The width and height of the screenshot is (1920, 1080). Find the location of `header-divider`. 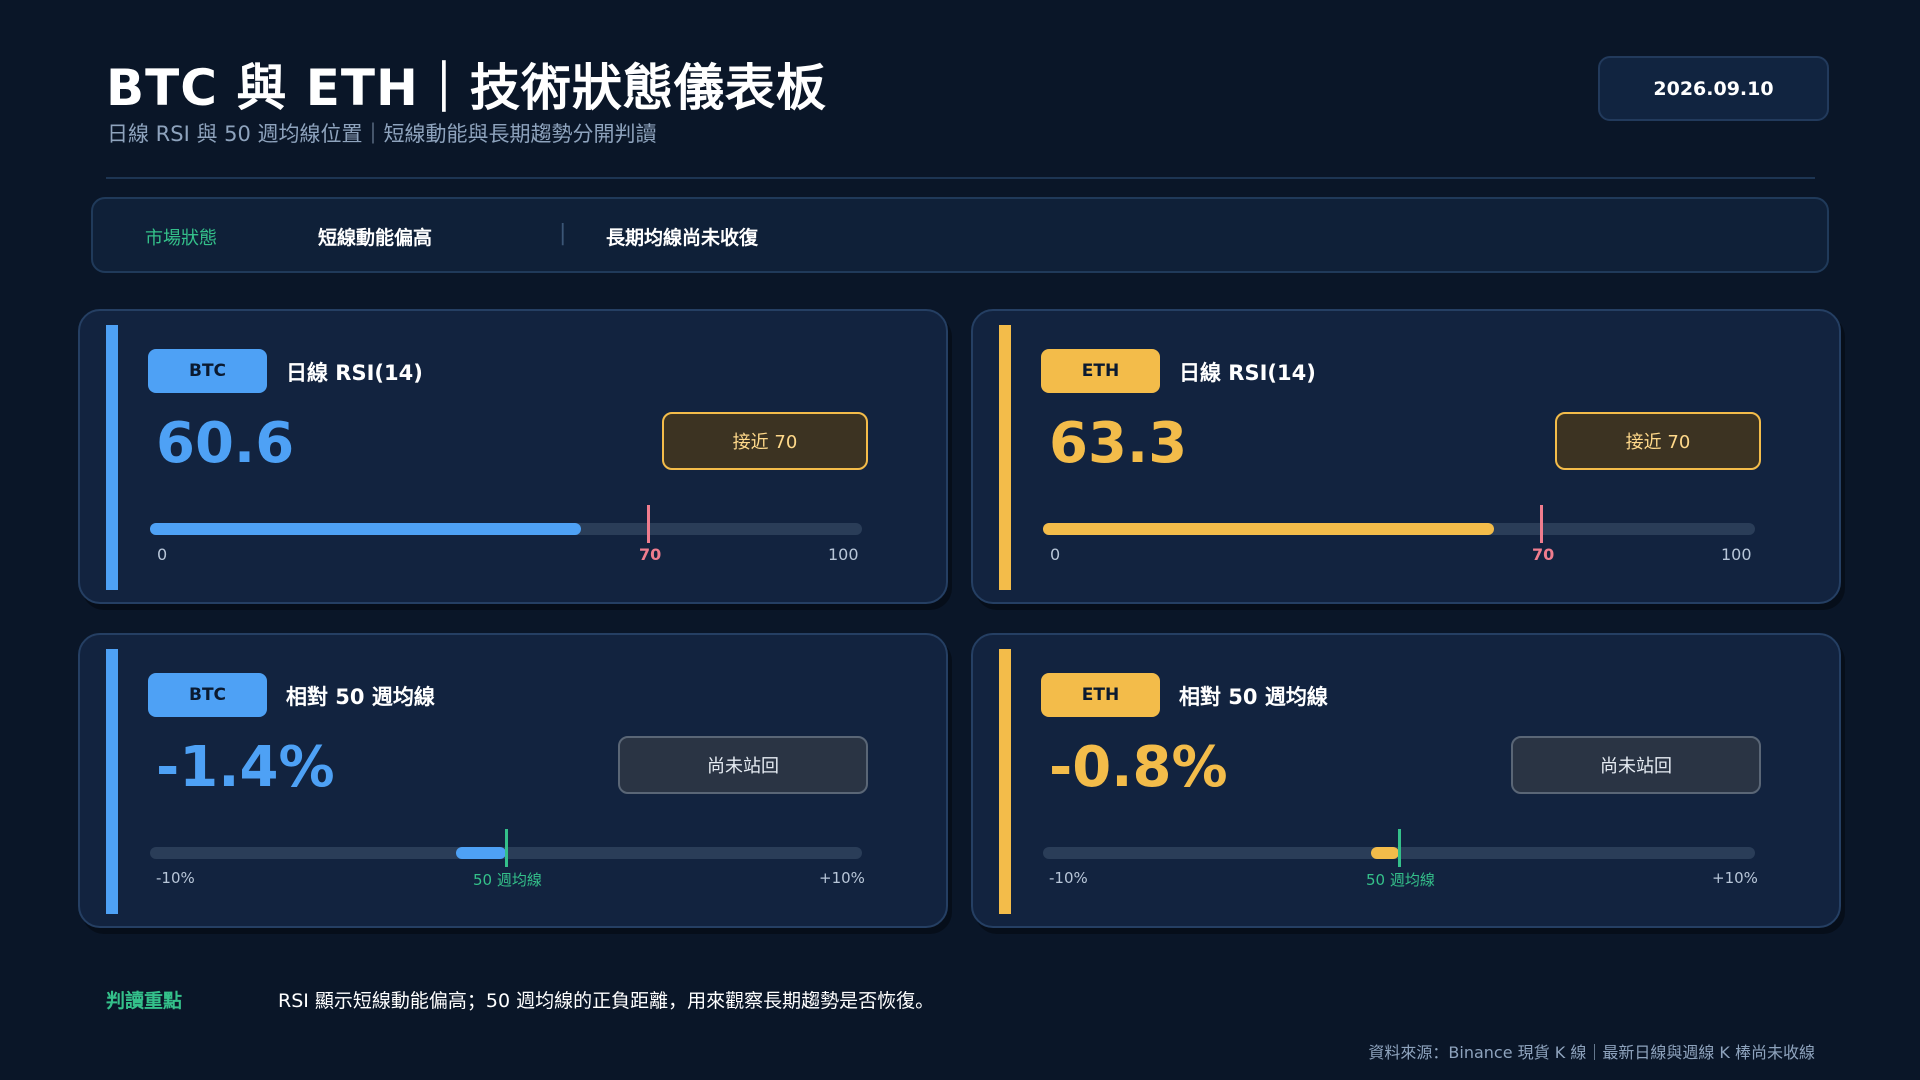

header-divider is located at coordinates (960, 178).